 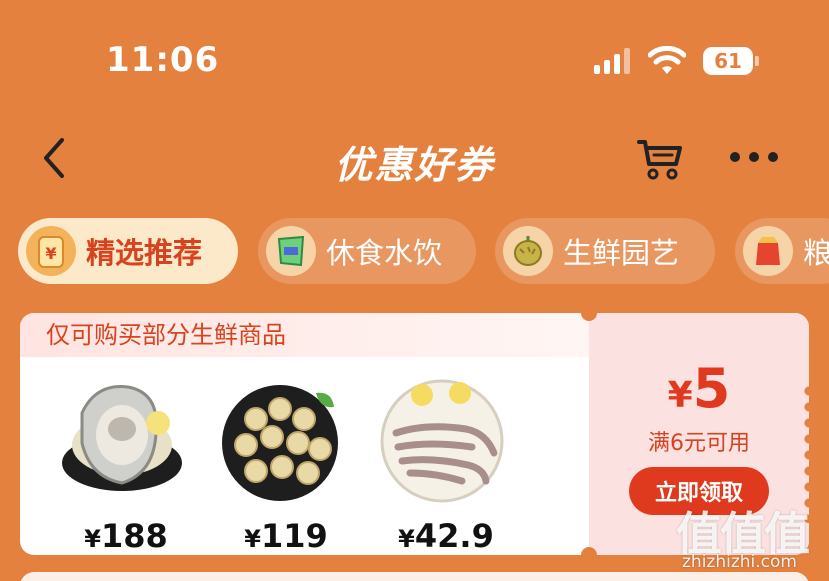 What do you see at coordinates (304, 335) in the screenshot?
I see `coupon-restriction: 仅可购买部分生鲜商品` at bounding box center [304, 335].